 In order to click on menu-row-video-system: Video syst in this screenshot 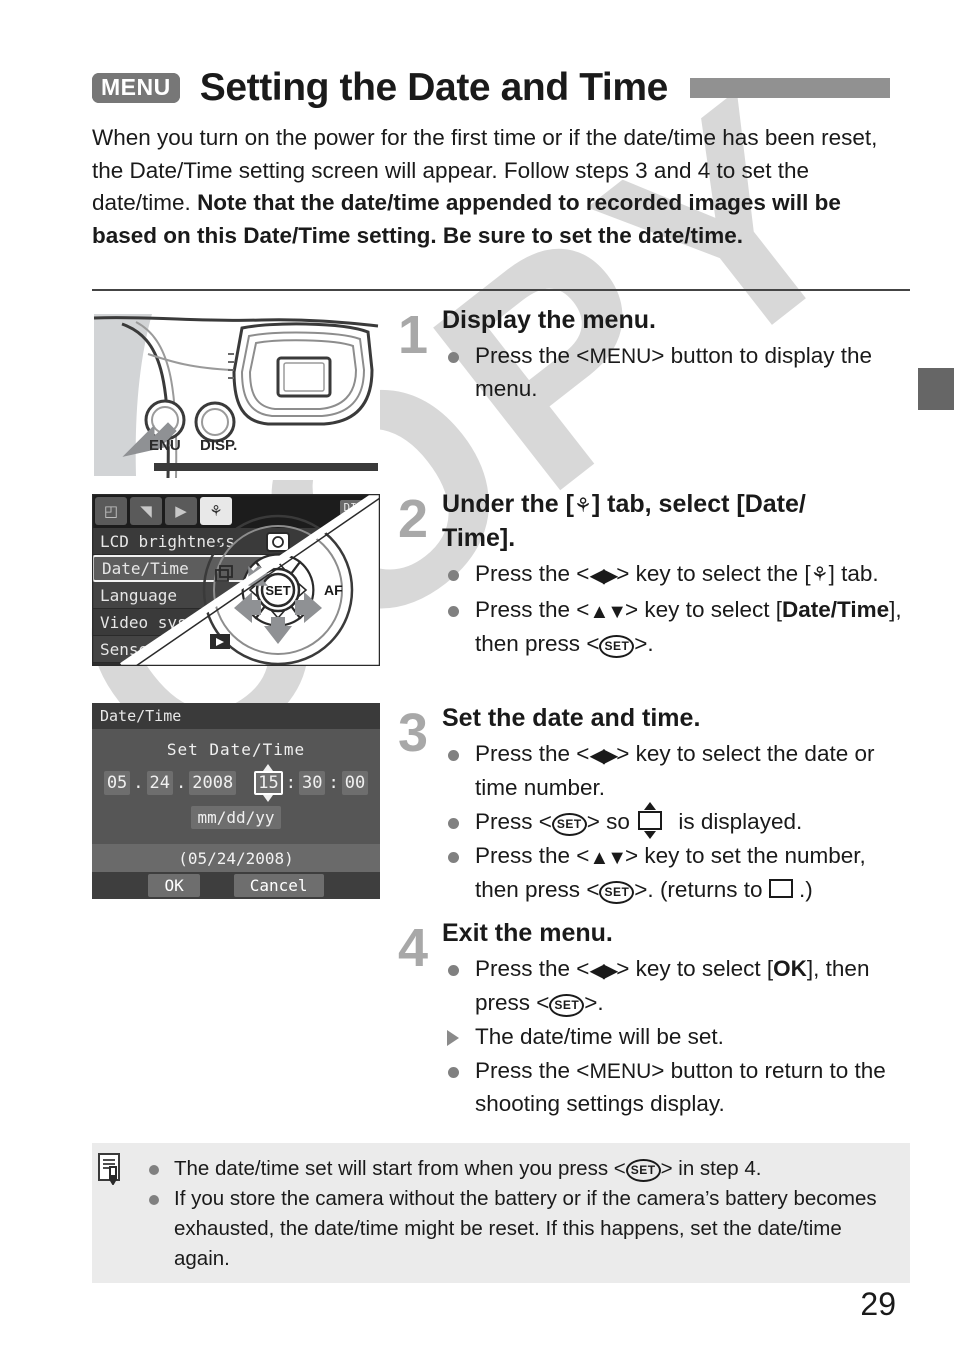, I will do `click(236, 622)`.